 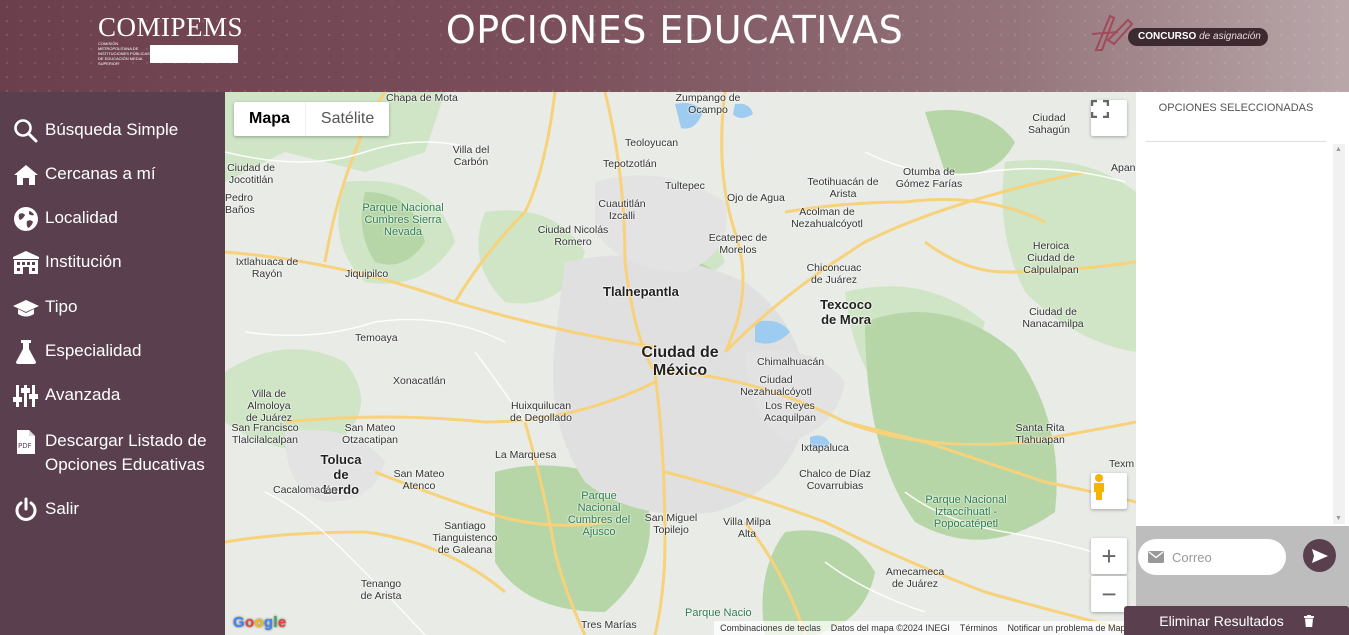 I want to click on map-label: Chalco de Díaz Covarrubias, so click(x=835, y=480).